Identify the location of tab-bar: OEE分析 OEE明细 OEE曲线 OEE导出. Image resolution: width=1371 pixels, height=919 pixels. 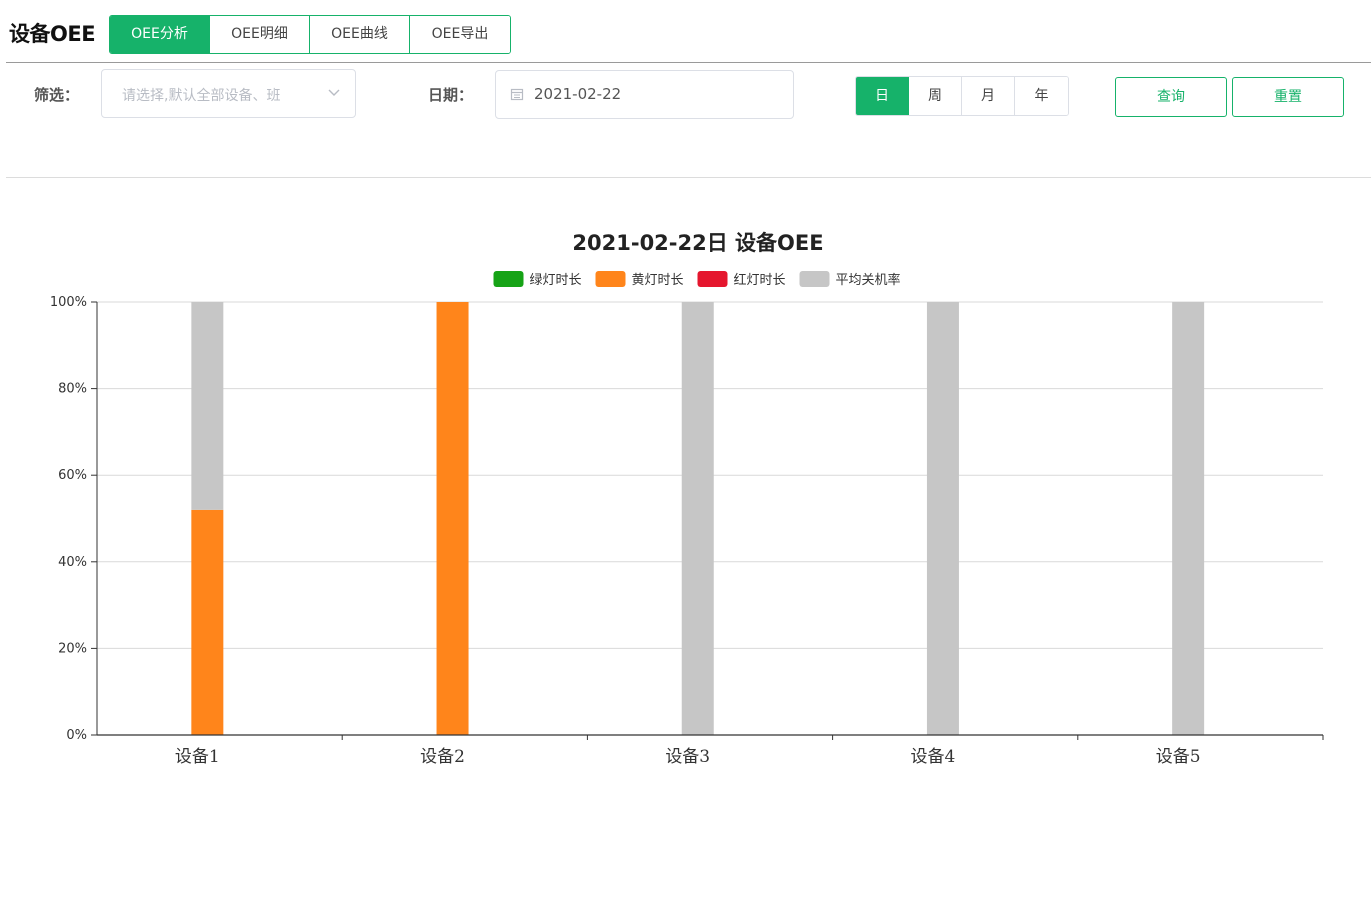
(310, 34).